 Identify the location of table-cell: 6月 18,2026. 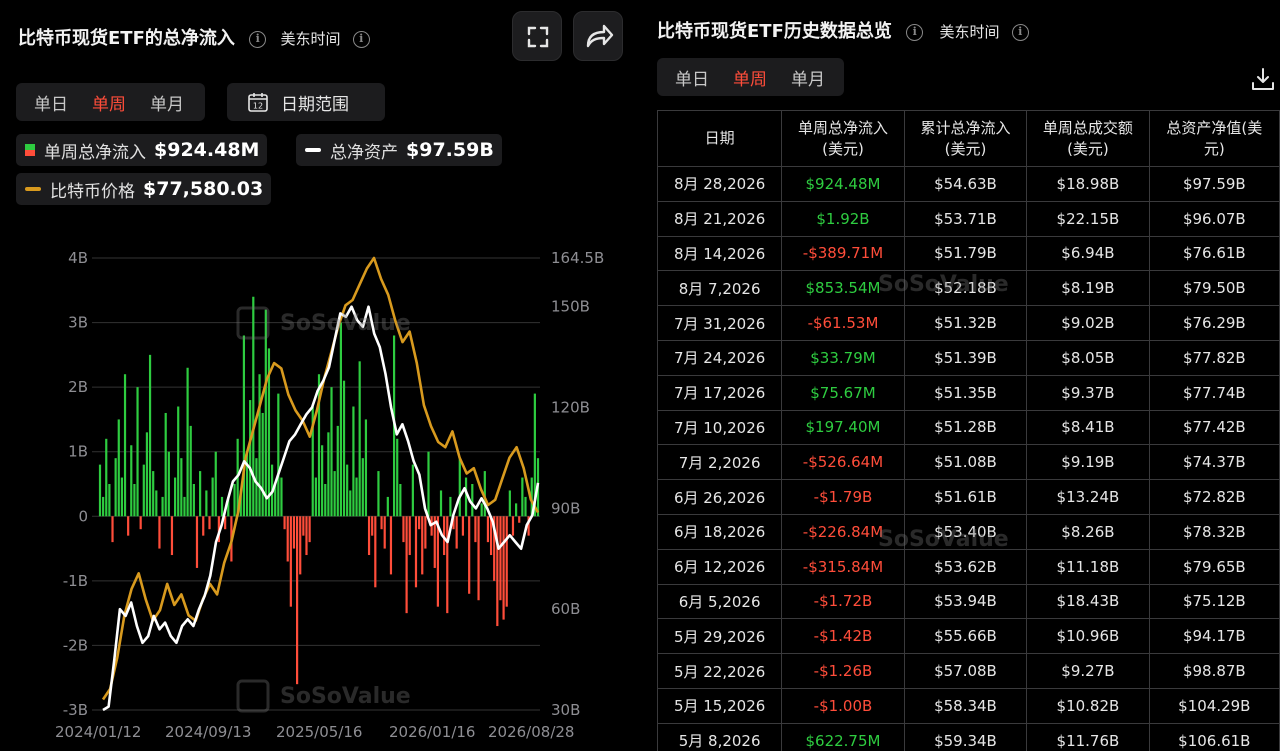
(719, 531).